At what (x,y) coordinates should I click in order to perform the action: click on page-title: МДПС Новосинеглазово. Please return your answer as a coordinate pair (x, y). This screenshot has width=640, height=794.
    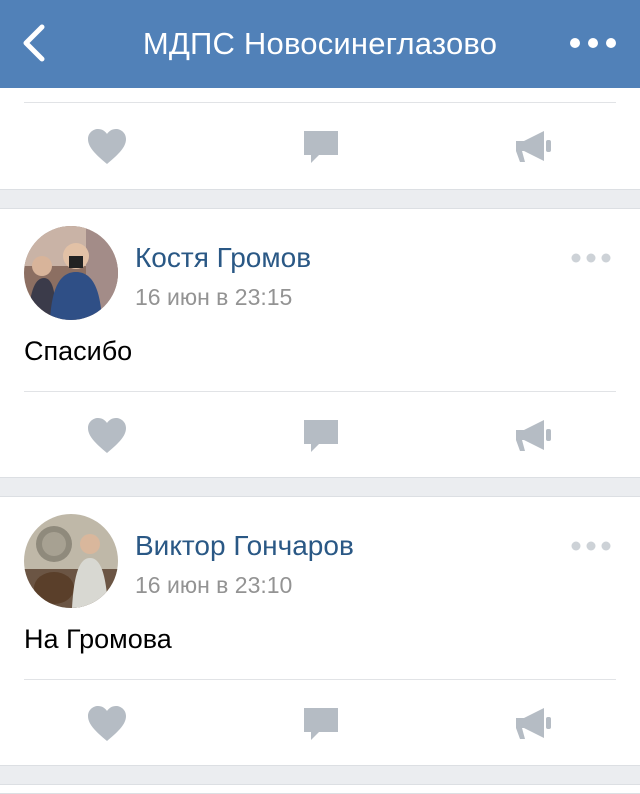
    Looking at the image, I should click on (320, 43).